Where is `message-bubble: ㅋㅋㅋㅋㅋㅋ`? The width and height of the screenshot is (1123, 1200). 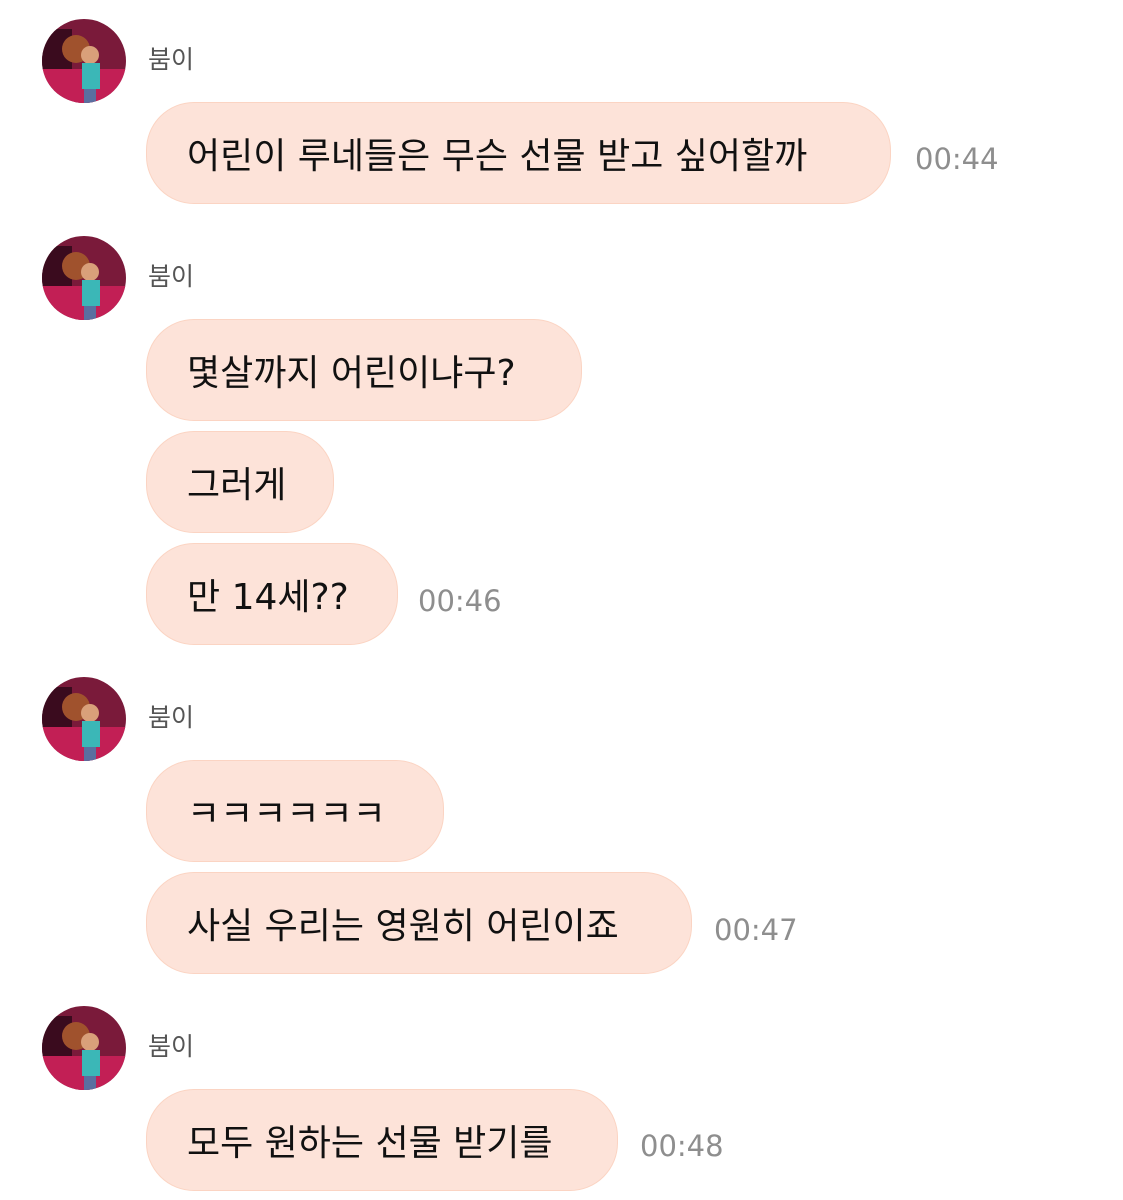
message-bubble: ㅋㅋㅋㅋㅋㅋ is located at coordinates (295, 811).